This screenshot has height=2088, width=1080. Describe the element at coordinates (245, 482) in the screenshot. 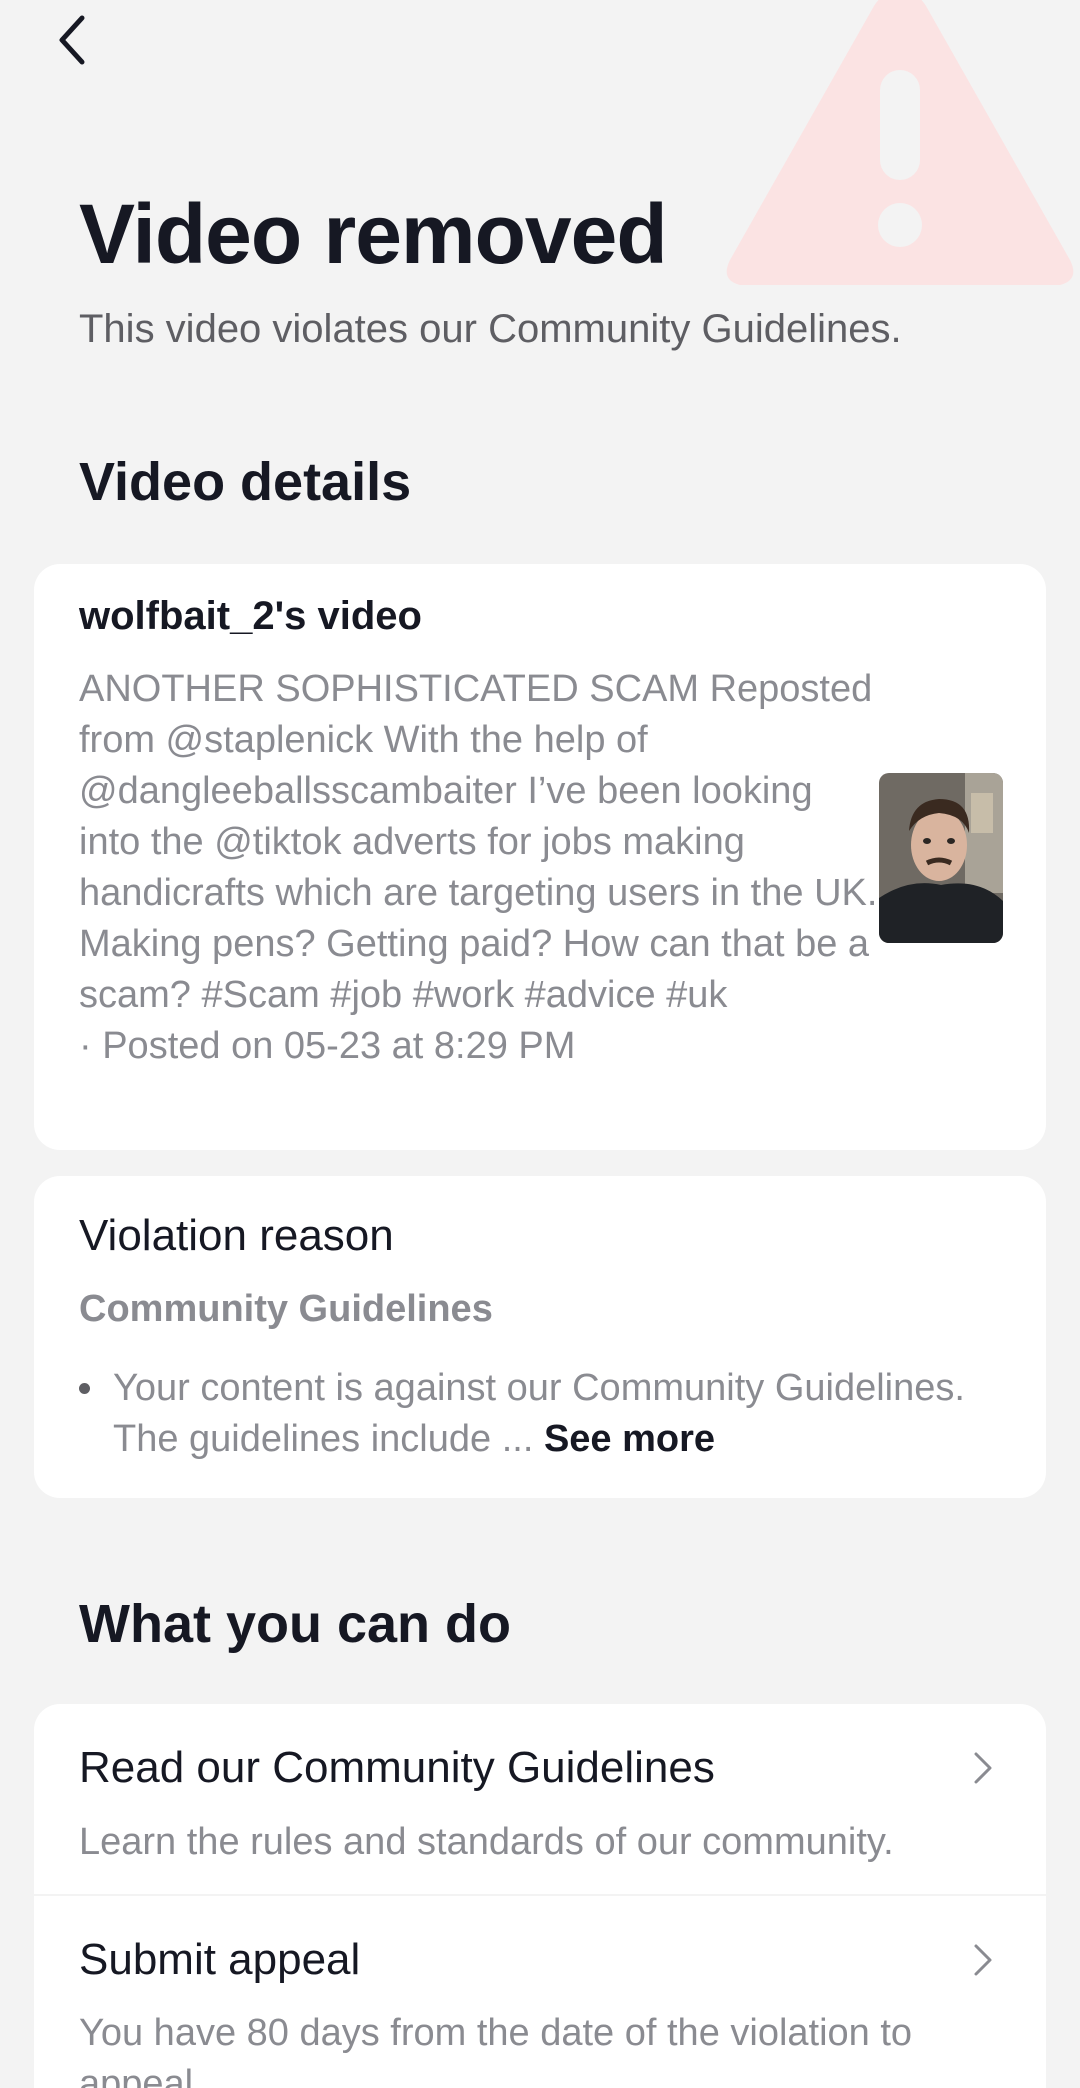

I see `video-details-heading: Video details` at that location.